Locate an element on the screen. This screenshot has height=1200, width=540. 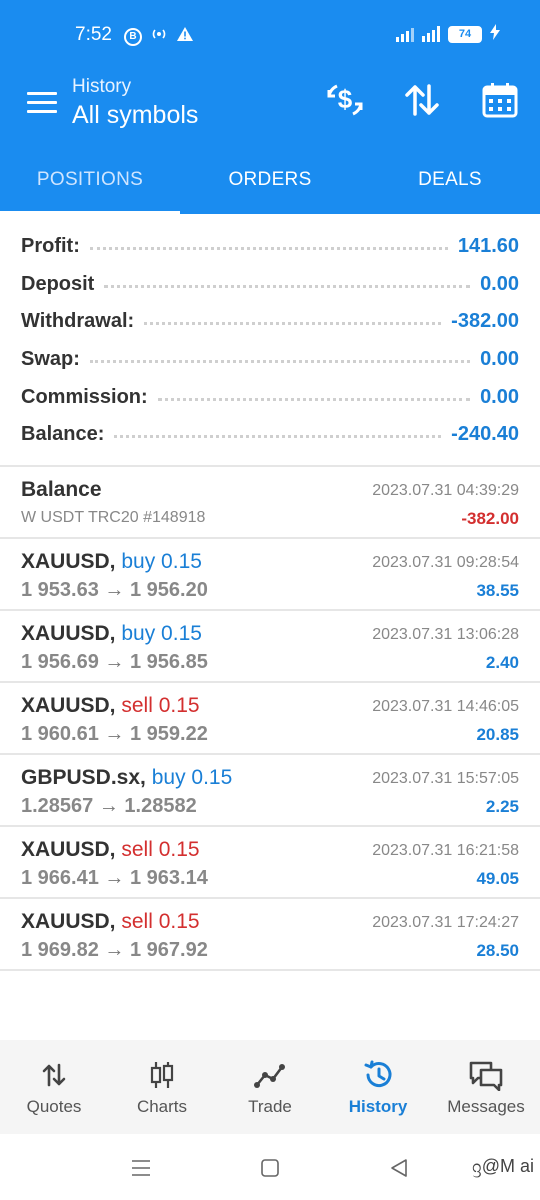
status-notification-icons: B is located at coordinates (159, 36).